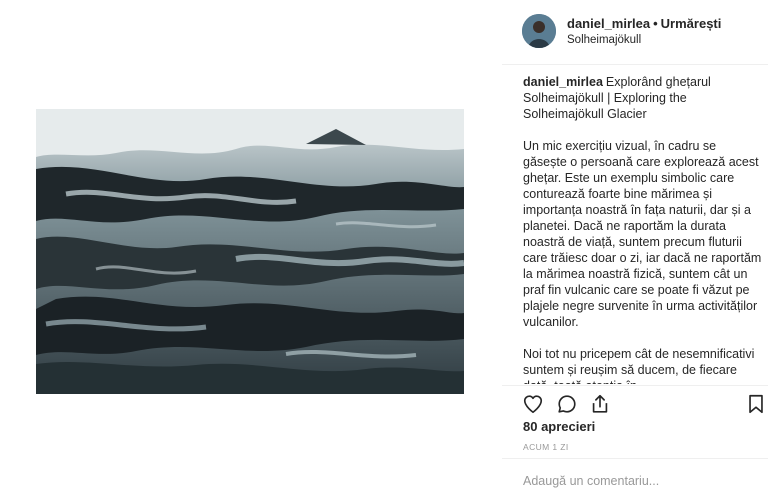  I want to click on following-button: Urmărești, so click(691, 23).